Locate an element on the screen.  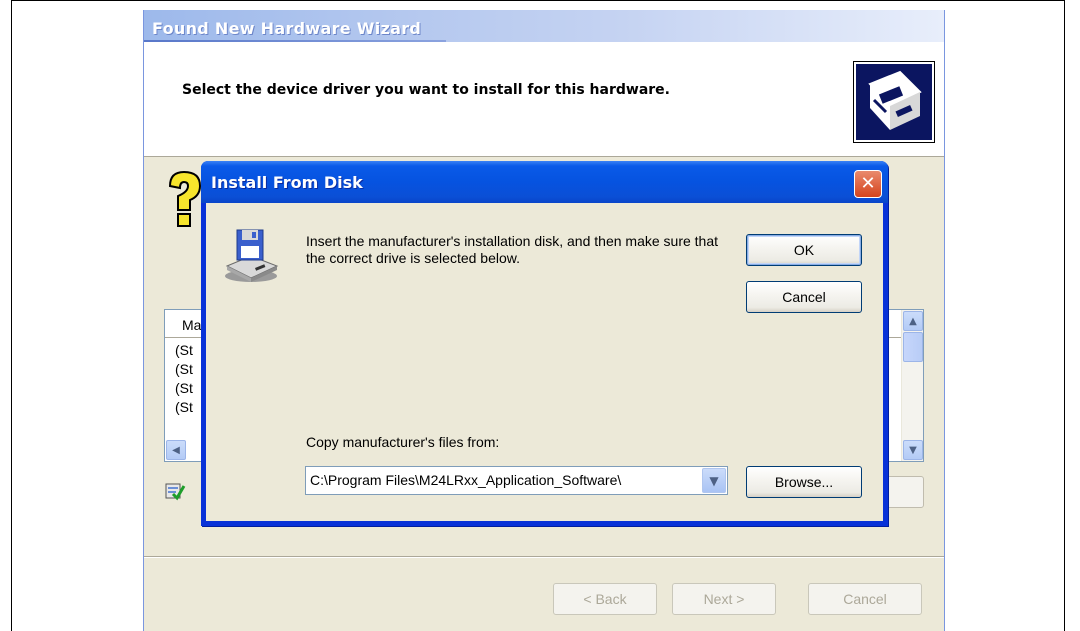
dialog-title: Install From Disk is located at coordinates (287, 182).